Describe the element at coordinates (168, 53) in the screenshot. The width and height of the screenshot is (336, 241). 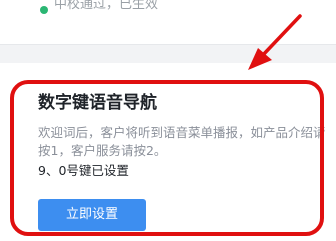
I see `section-divider` at that location.